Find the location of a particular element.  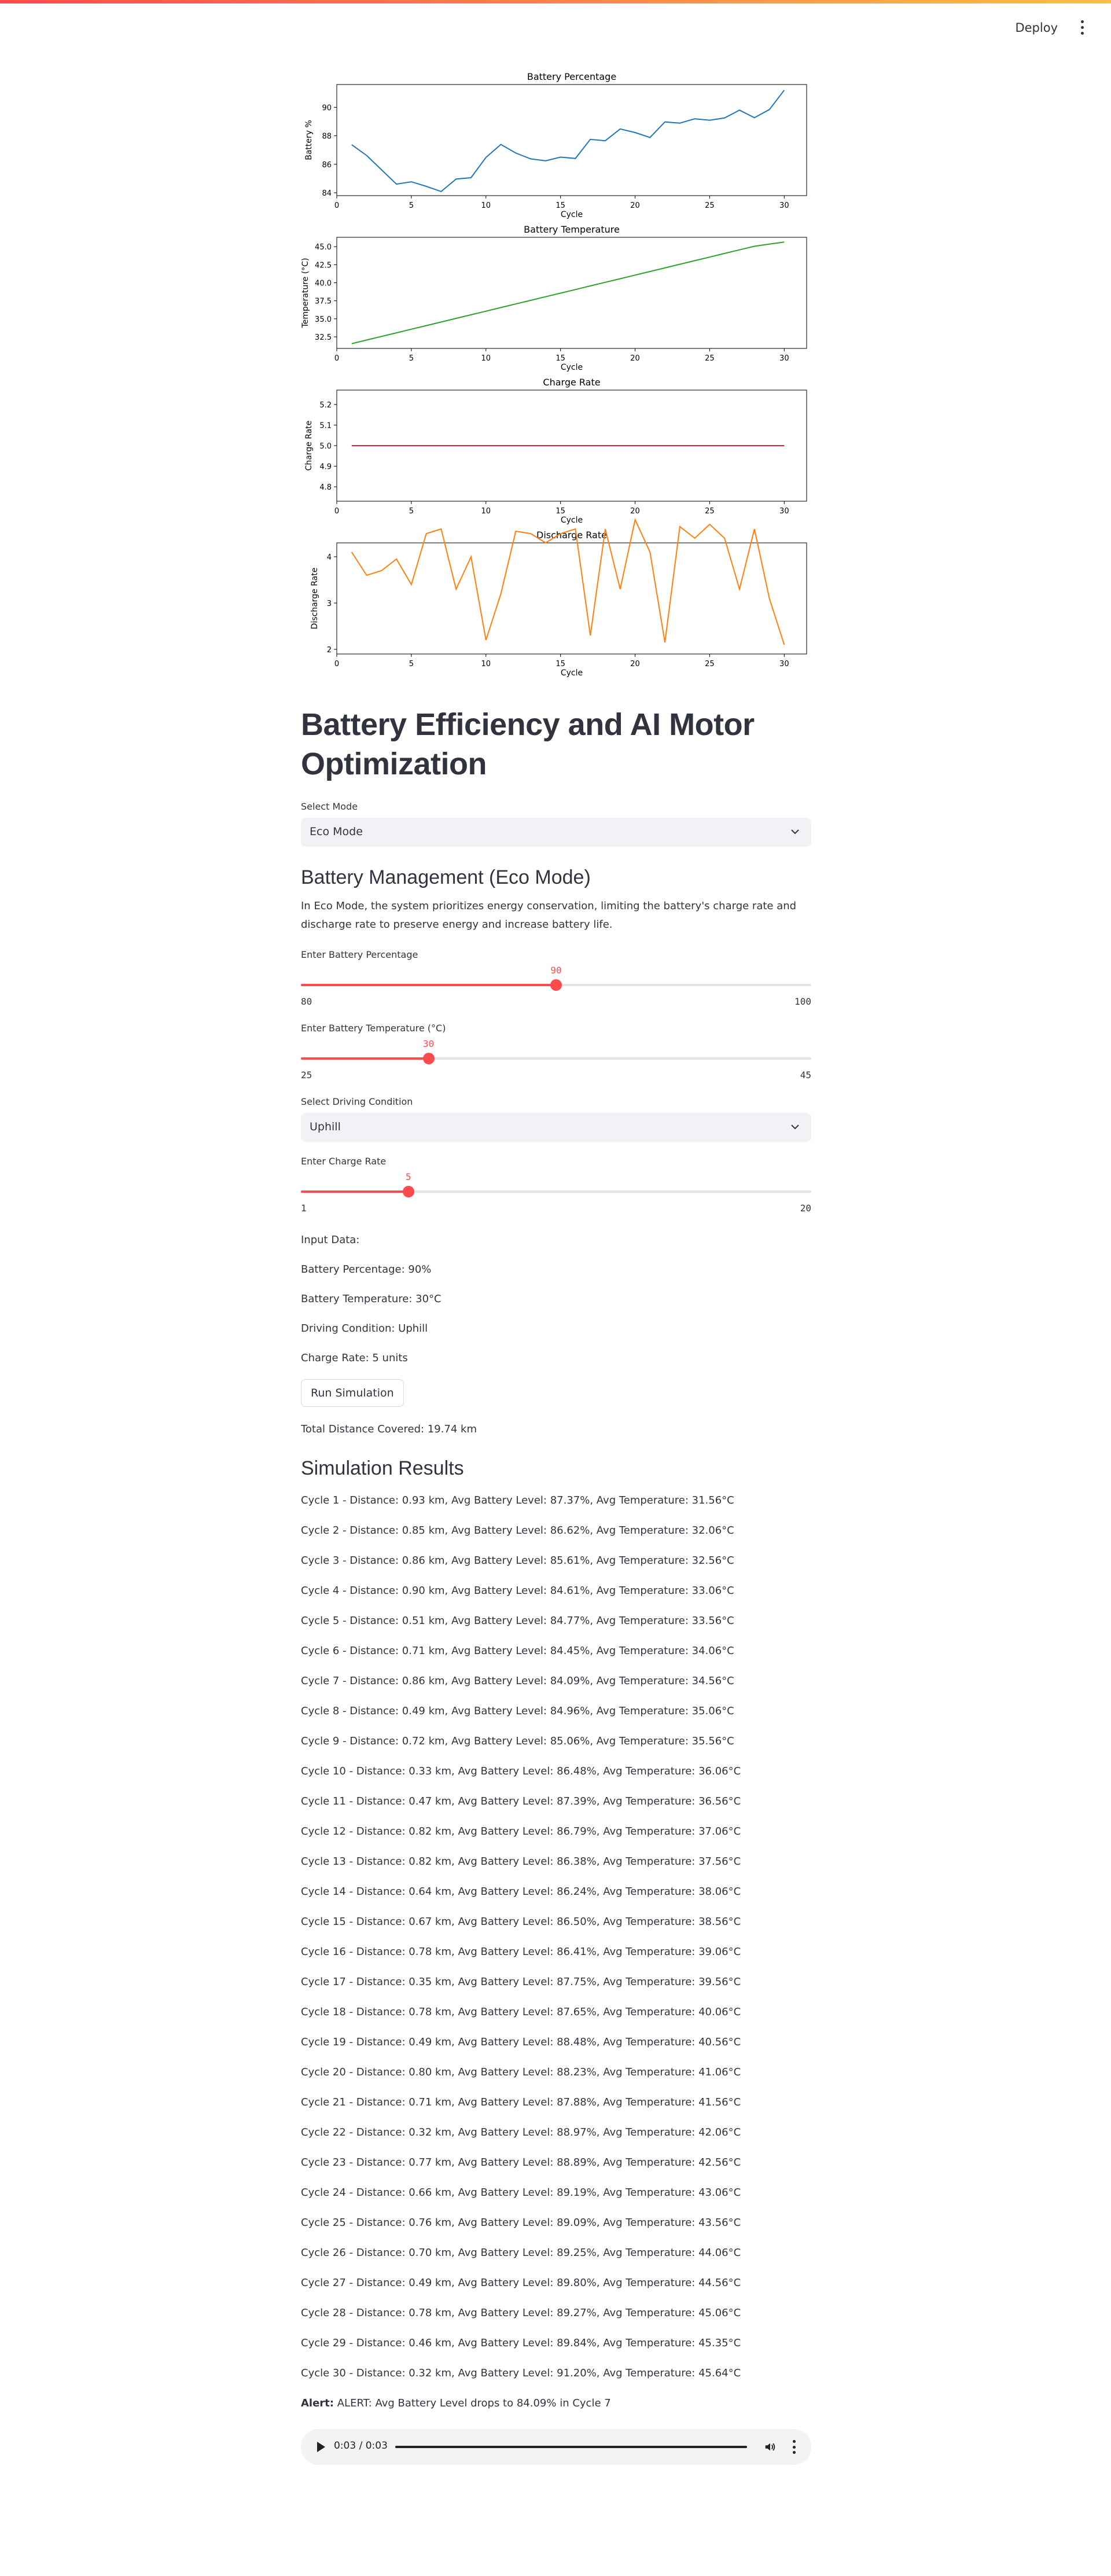

mode-select: Eco Mode is located at coordinates (556, 833).